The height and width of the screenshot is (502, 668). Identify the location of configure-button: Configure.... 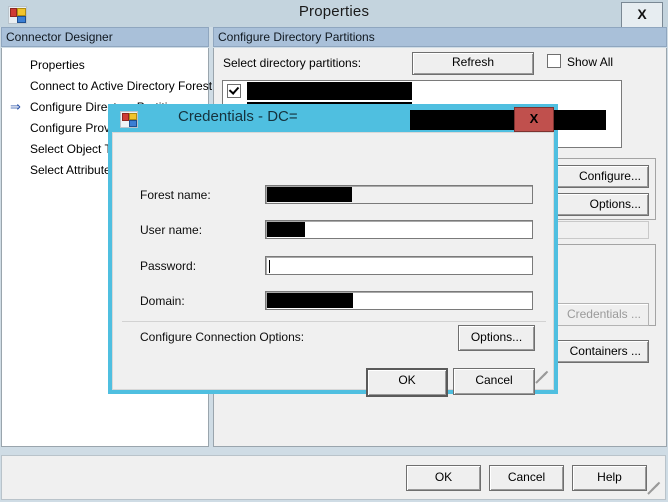
(599, 176).